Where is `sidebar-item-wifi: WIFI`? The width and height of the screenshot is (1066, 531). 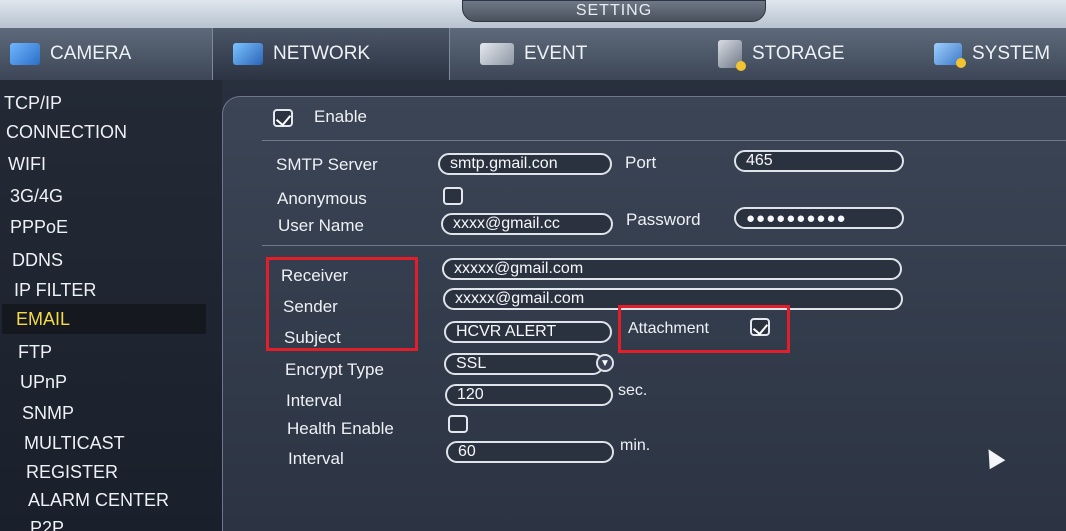 sidebar-item-wifi: WIFI is located at coordinates (27, 164).